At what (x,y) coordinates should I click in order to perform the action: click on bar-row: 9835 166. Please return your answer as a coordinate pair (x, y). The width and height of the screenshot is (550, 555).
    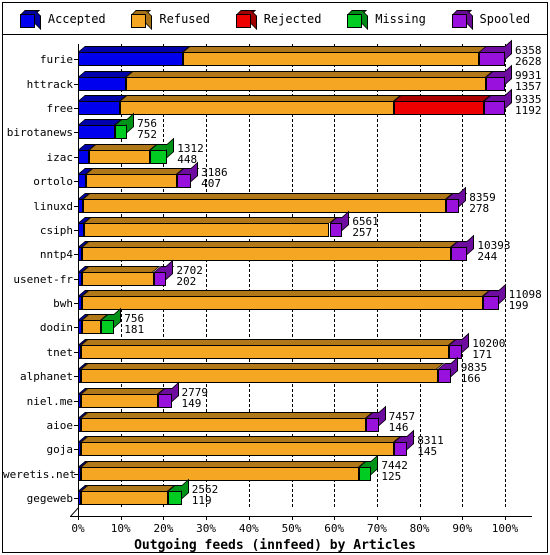
    Looking at the image, I should click on (301, 370).